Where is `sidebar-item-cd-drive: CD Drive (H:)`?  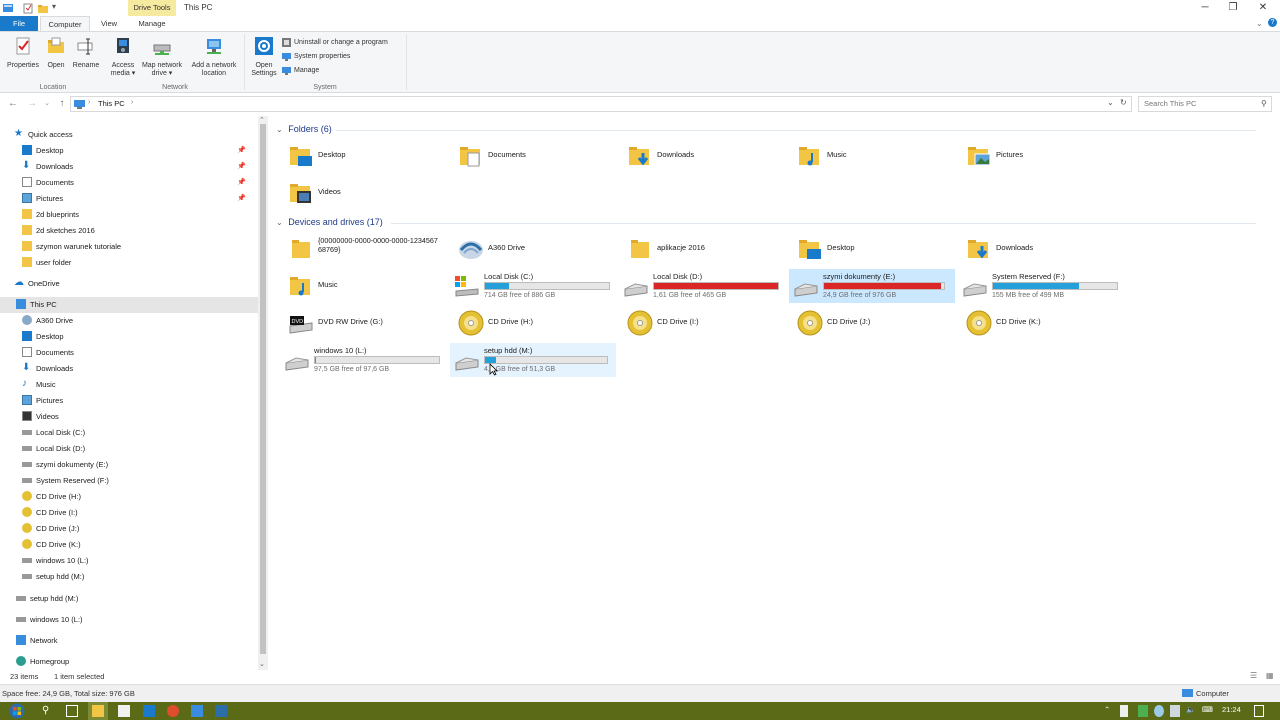 sidebar-item-cd-drive: CD Drive (H:) is located at coordinates (140, 497).